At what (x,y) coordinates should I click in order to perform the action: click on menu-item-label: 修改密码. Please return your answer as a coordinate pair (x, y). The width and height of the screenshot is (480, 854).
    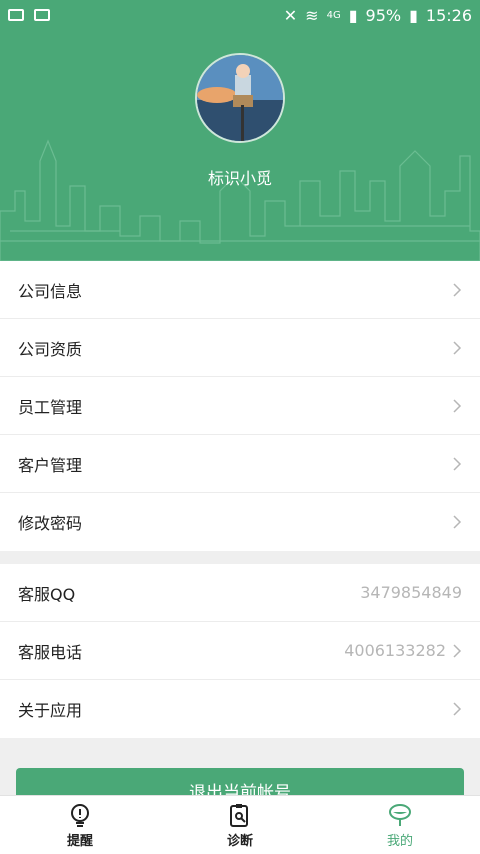
    Looking at the image, I should click on (50, 523).